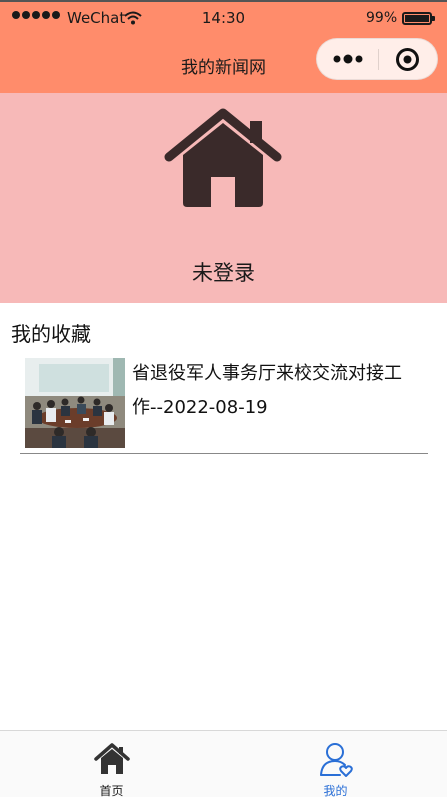  What do you see at coordinates (336, 760) in the screenshot?
I see `user-heart-icon` at bounding box center [336, 760].